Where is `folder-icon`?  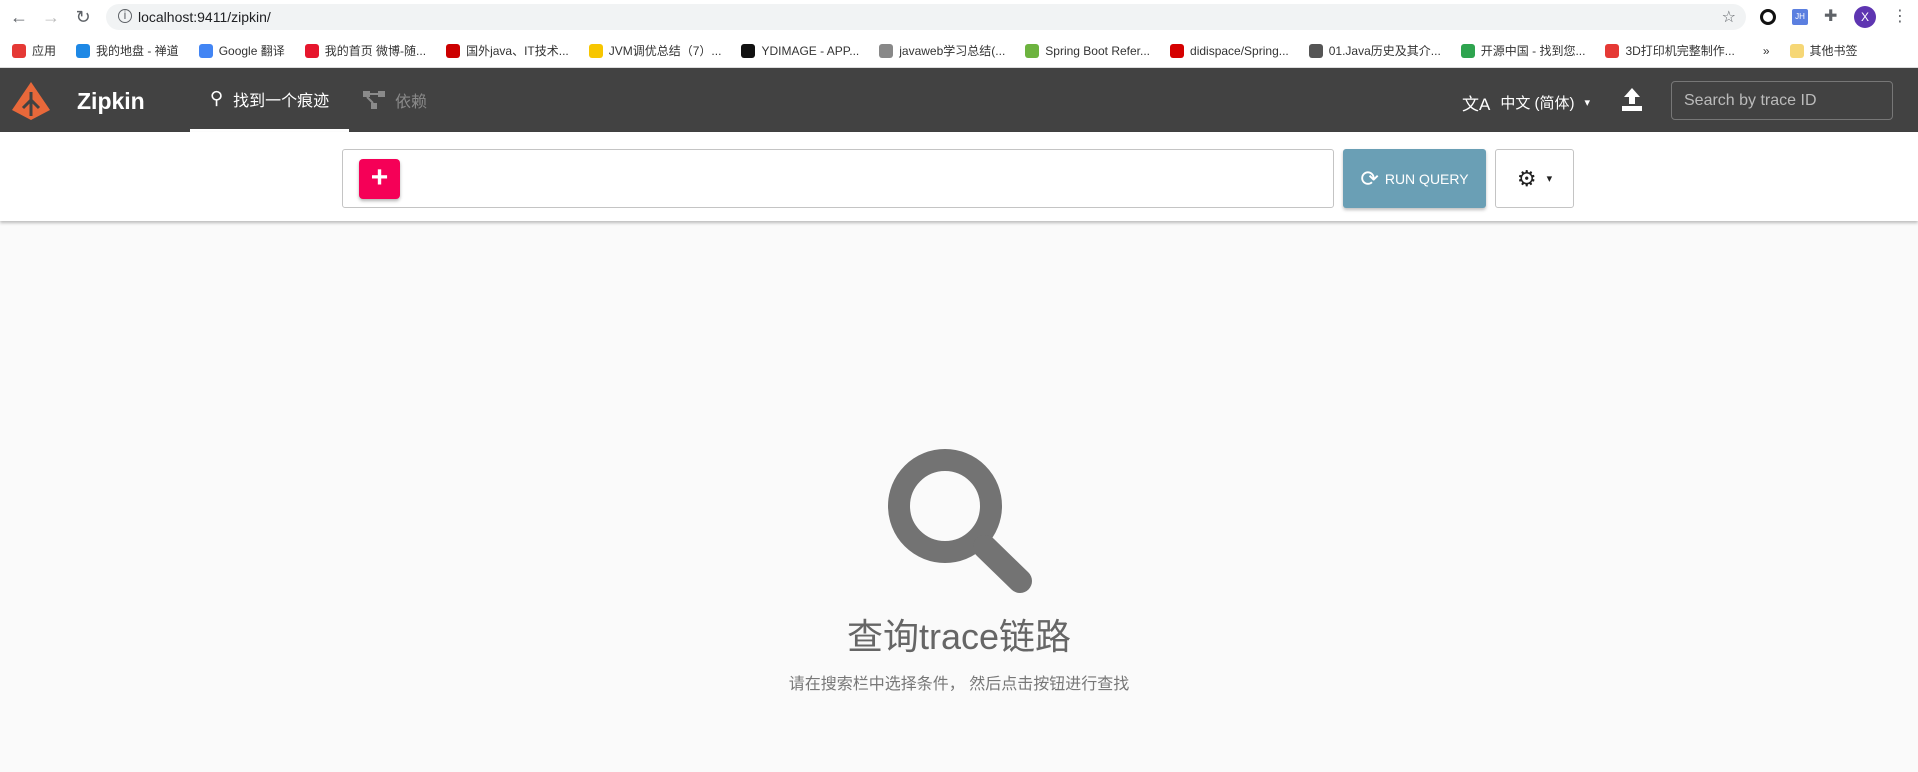 folder-icon is located at coordinates (1796, 50).